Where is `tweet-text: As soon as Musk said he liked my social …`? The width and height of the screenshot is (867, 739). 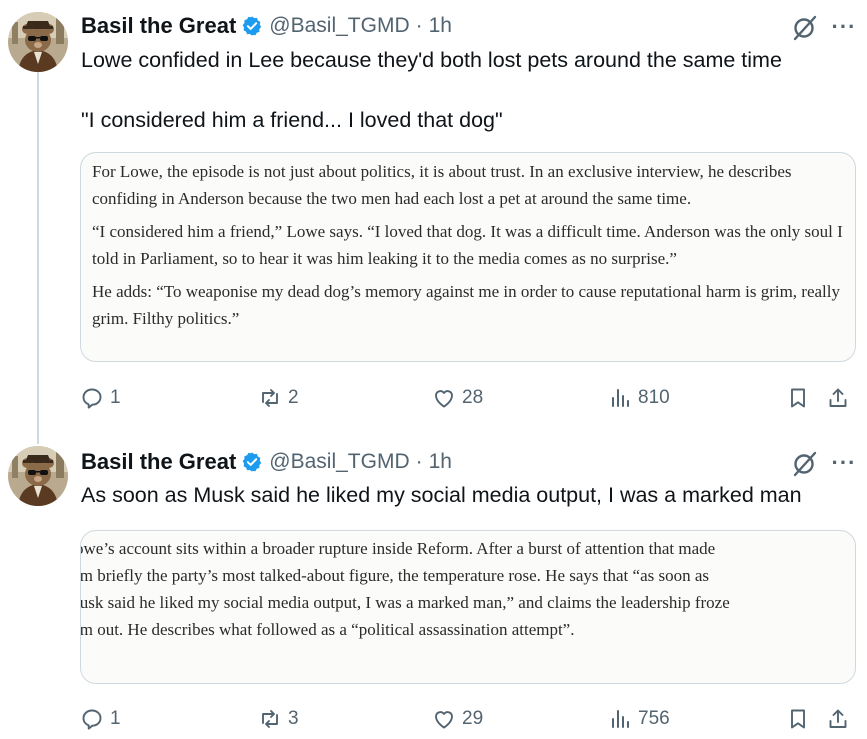
tweet-text: As soon as Musk said he liked my social … is located at coordinates (441, 495).